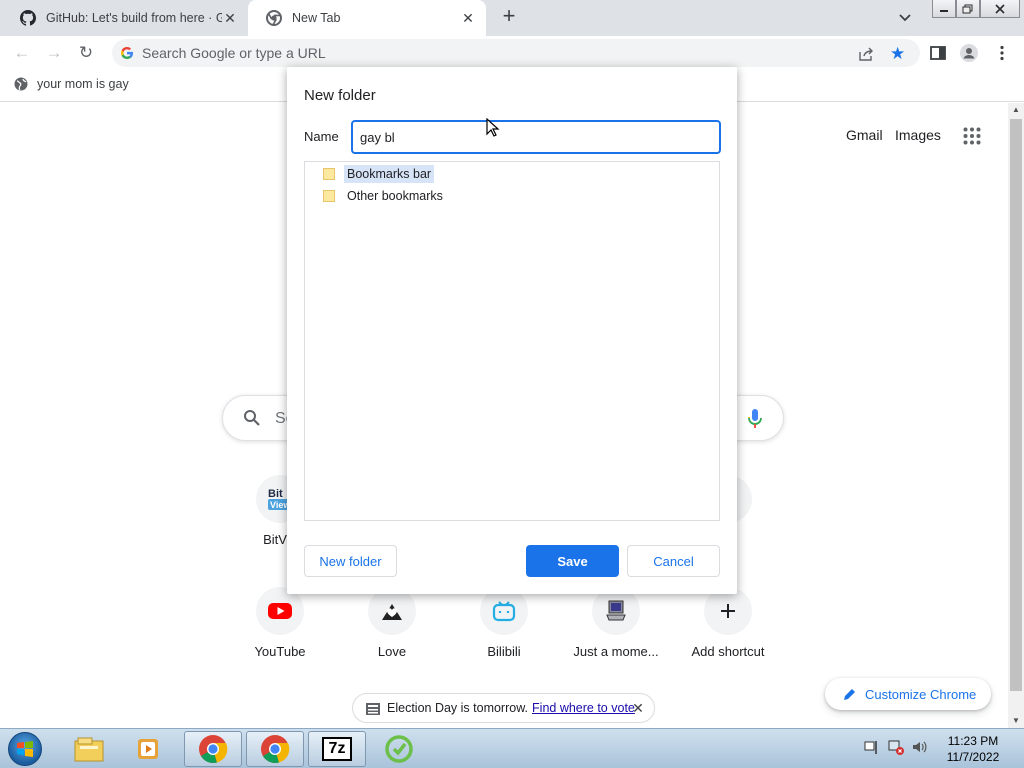  Describe the element at coordinates (673, 561) in the screenshot. I see `cancel-button: Cancel` at that location.